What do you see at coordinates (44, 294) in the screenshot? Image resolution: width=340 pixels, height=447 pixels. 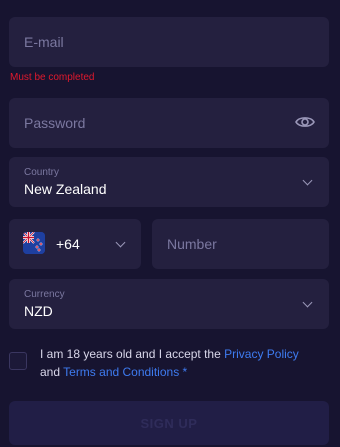 I see `currency-label: Currency` at bounding box center [44, 294].